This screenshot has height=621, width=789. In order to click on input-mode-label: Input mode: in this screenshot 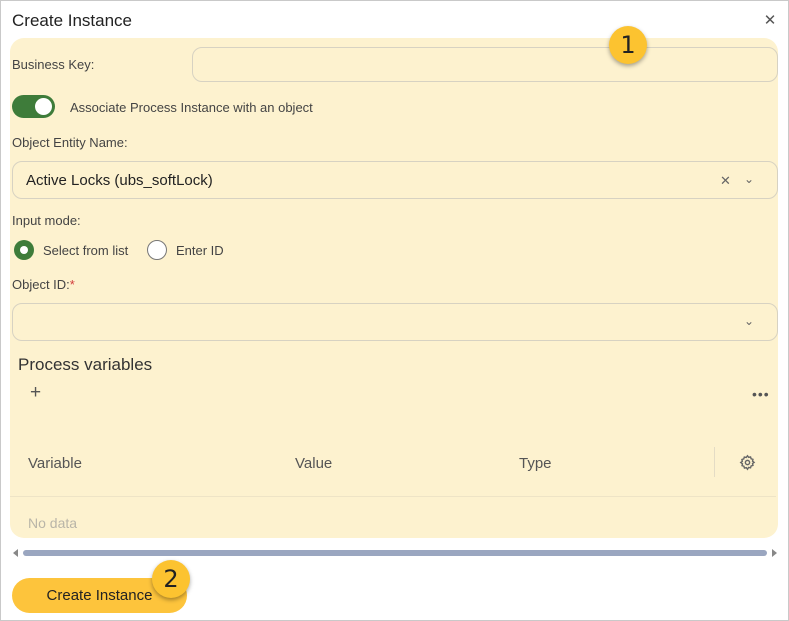, I will do `click(46, 220)`.